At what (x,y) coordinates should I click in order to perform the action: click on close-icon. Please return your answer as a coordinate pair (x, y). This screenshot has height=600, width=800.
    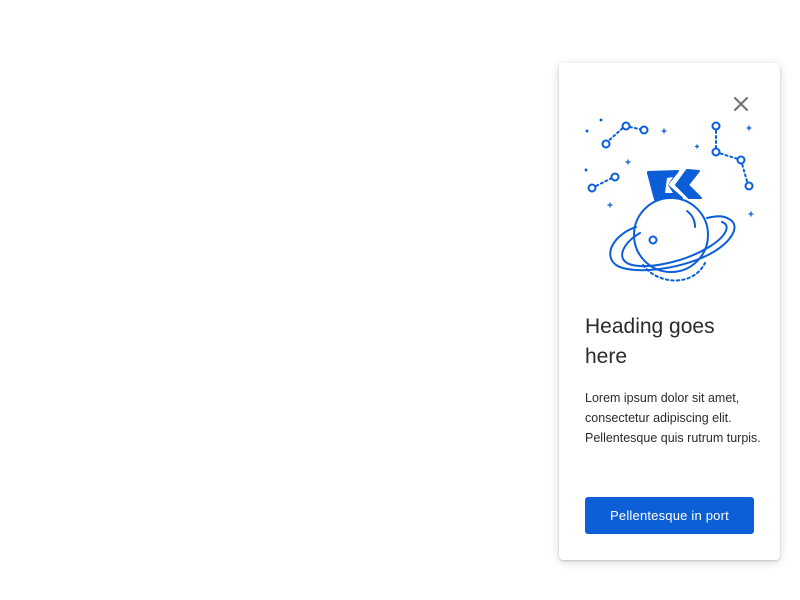
    Looking at the image, I should click on (741, 104).